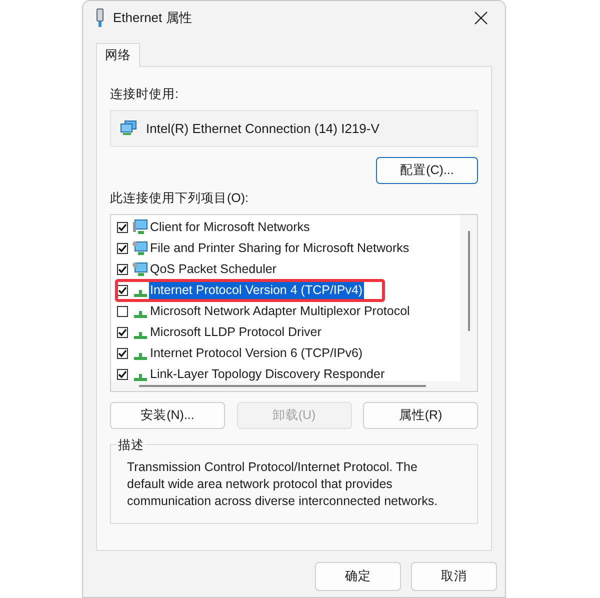 This screenshot has height=598, width=600. I want to click on list-item: Client for Microsoft Networks, so click(230, 227).